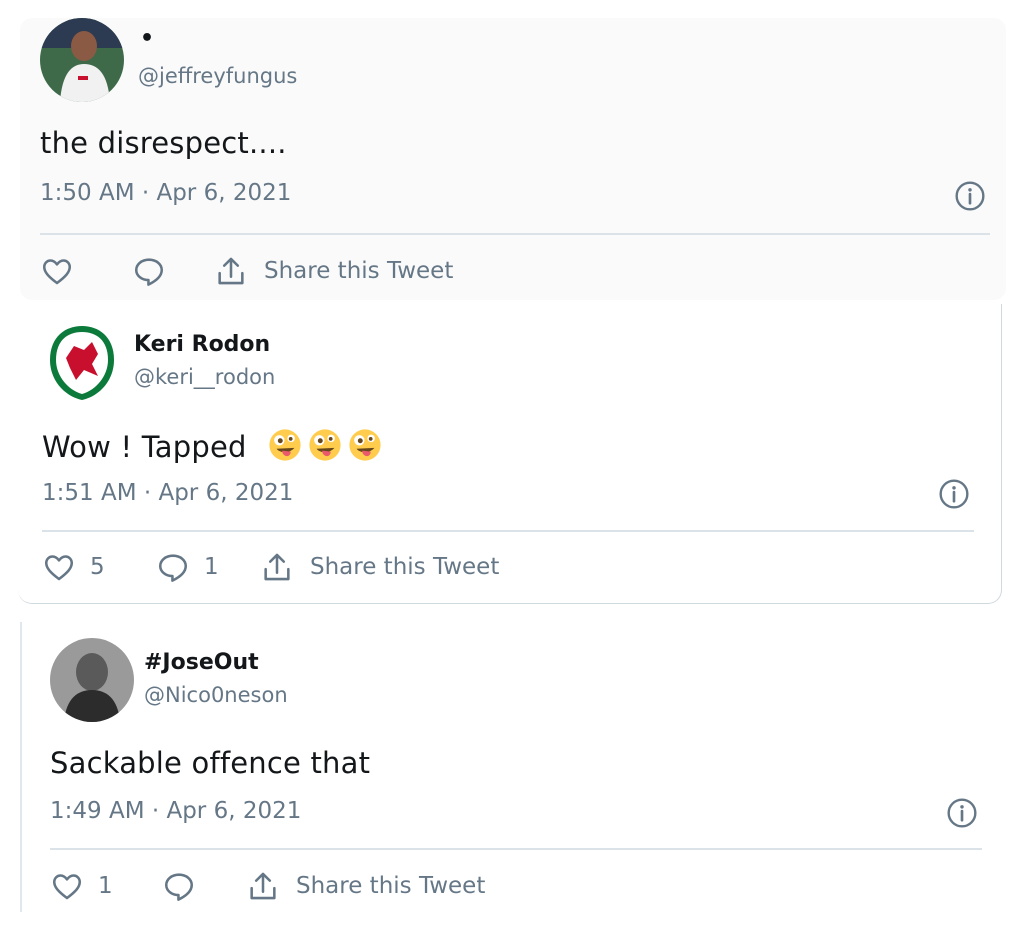 The image size is (1024, 927). I want to click on tweet-text: Sackable offence that, so click(210, 763).